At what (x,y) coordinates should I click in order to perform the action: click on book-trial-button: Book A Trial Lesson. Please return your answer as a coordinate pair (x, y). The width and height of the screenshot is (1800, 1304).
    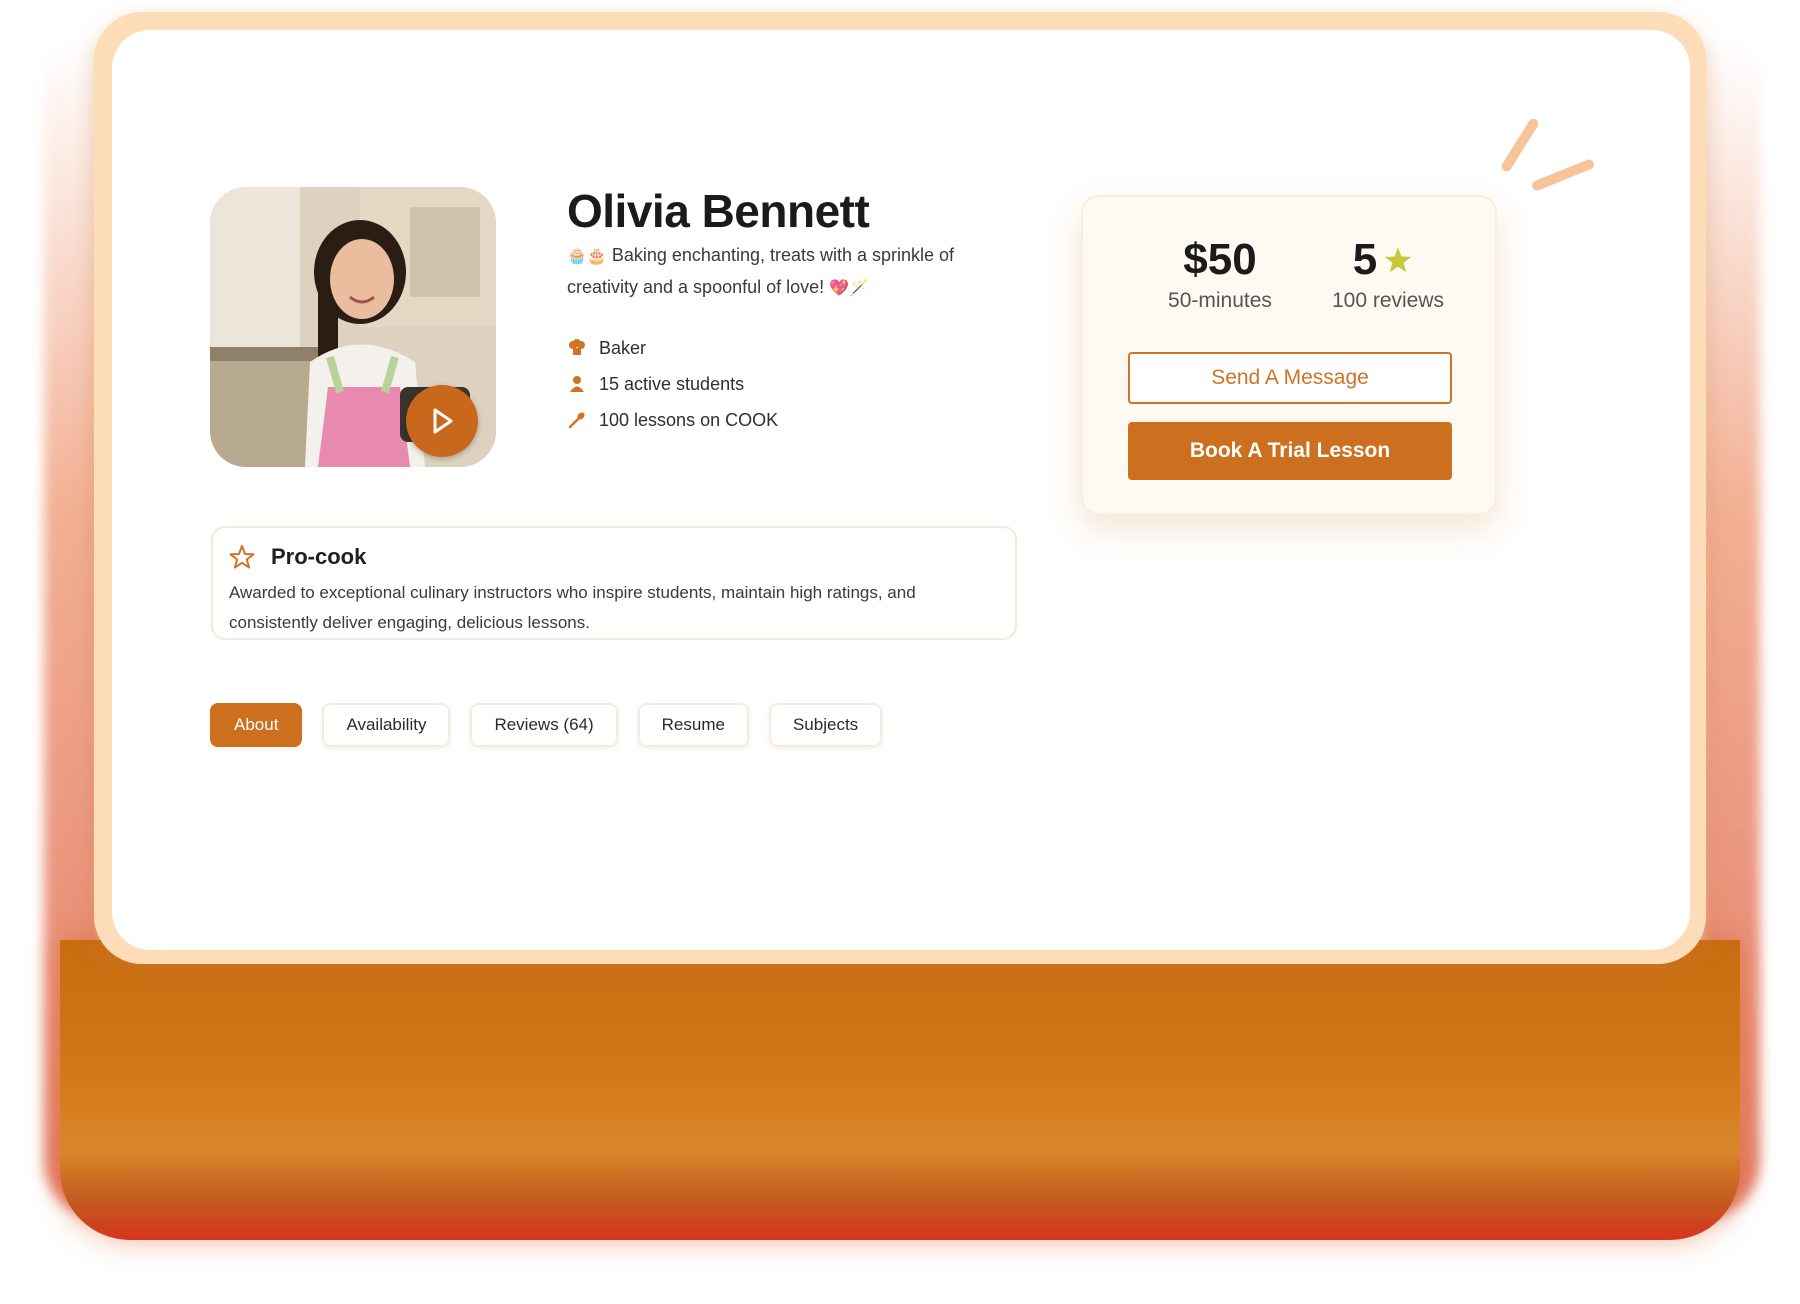
    Looking at the image, I should click on (1290, 451).